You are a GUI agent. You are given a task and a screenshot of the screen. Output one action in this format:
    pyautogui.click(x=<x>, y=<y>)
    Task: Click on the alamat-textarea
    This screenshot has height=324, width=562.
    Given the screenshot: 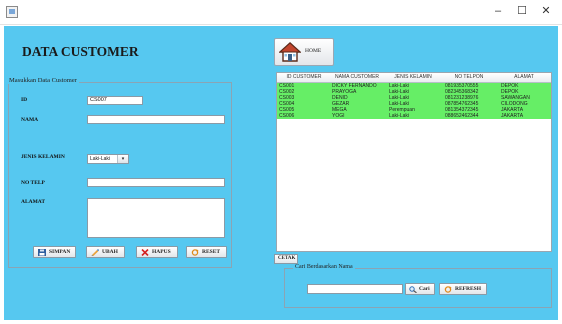 What is the action you would take?
    pyautogui.click(x=156, y=218)
    